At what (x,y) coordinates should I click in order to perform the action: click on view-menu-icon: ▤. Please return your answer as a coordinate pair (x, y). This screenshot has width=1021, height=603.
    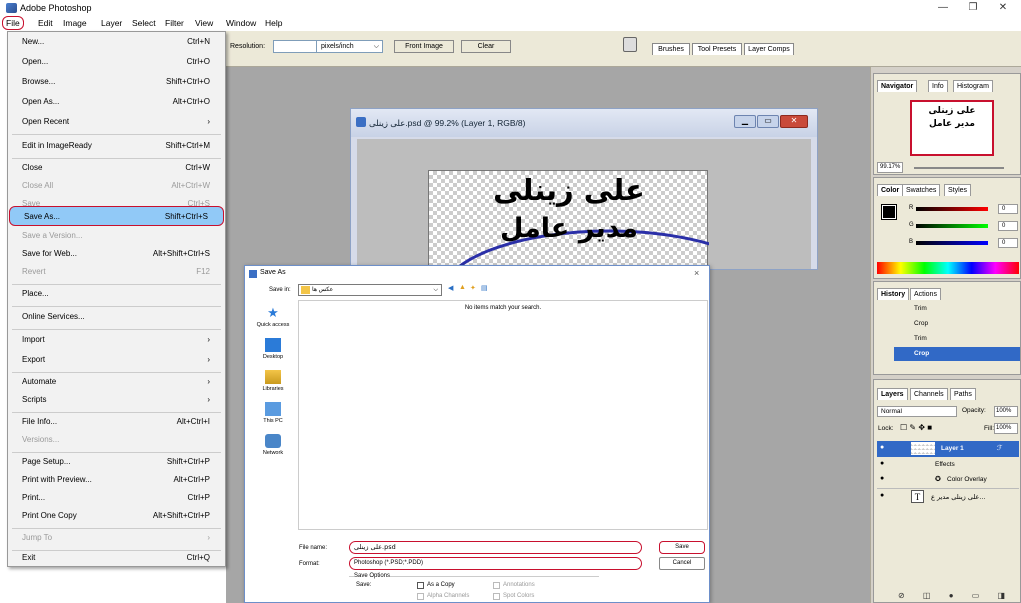
    Looking at the image, I should click on (484, 288).